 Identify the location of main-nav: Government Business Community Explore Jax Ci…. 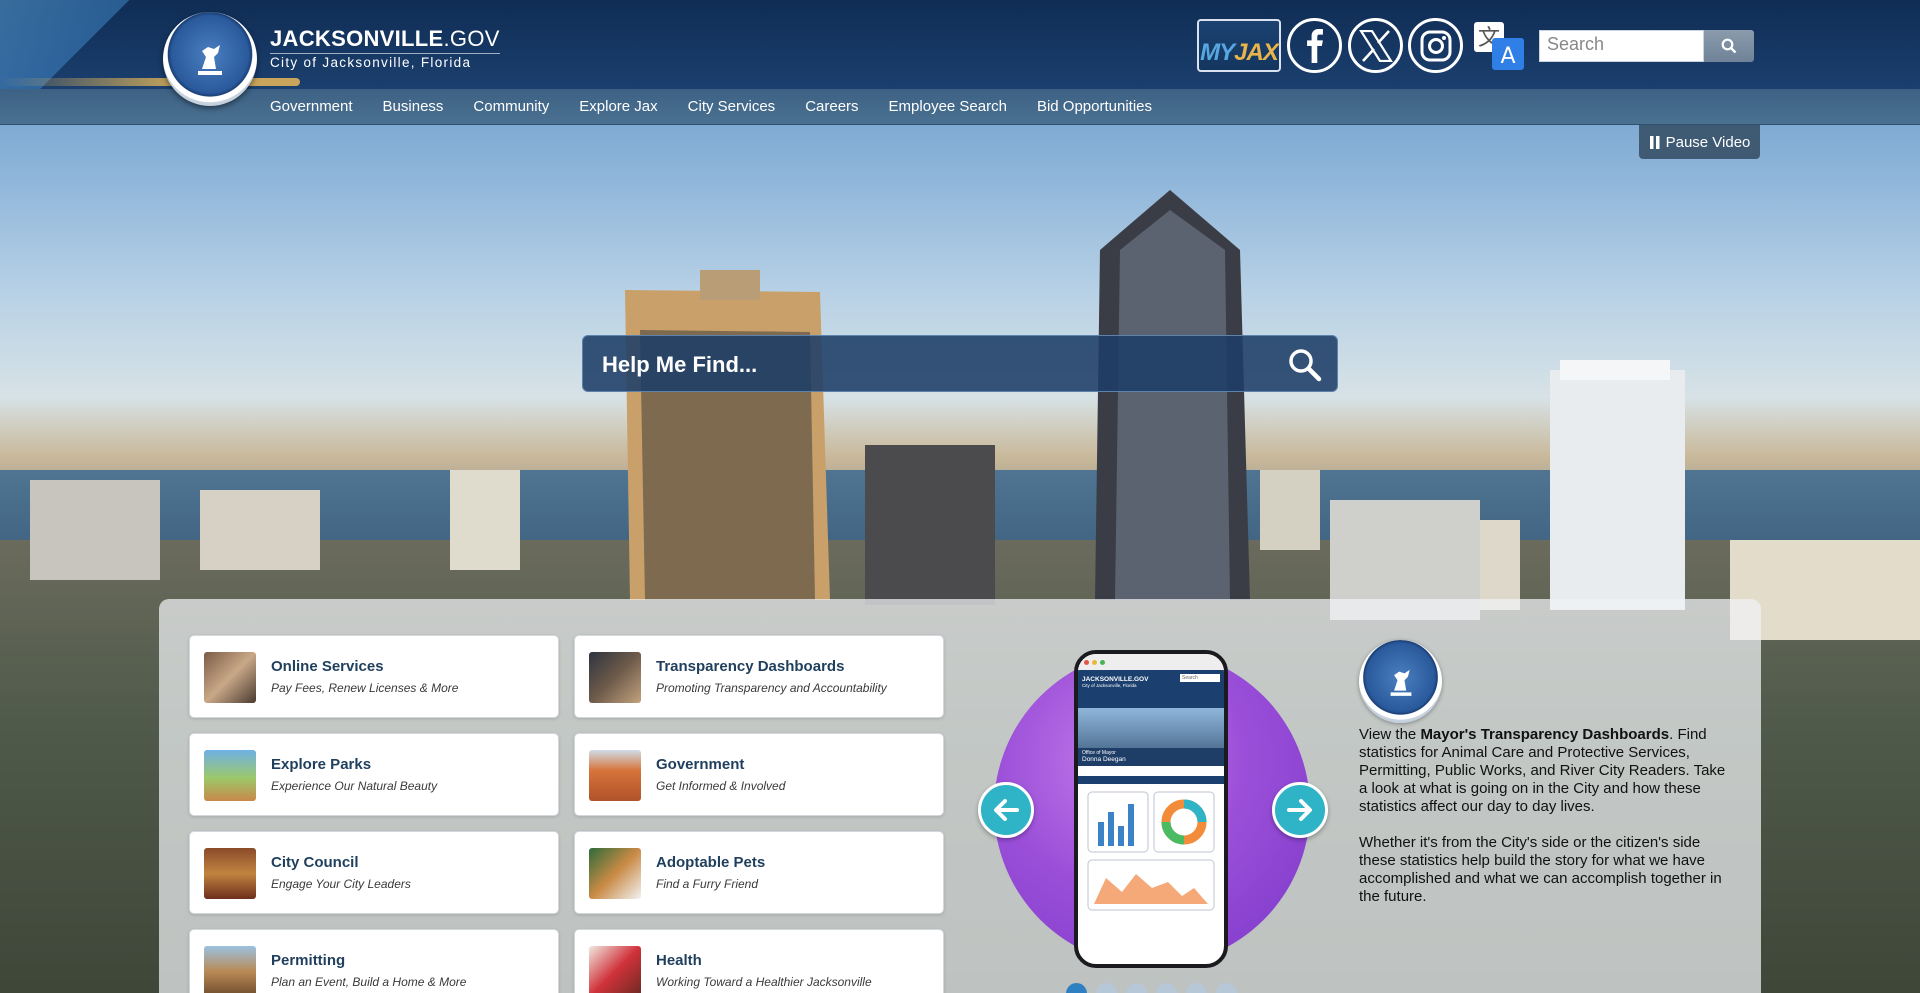
(960, 107).